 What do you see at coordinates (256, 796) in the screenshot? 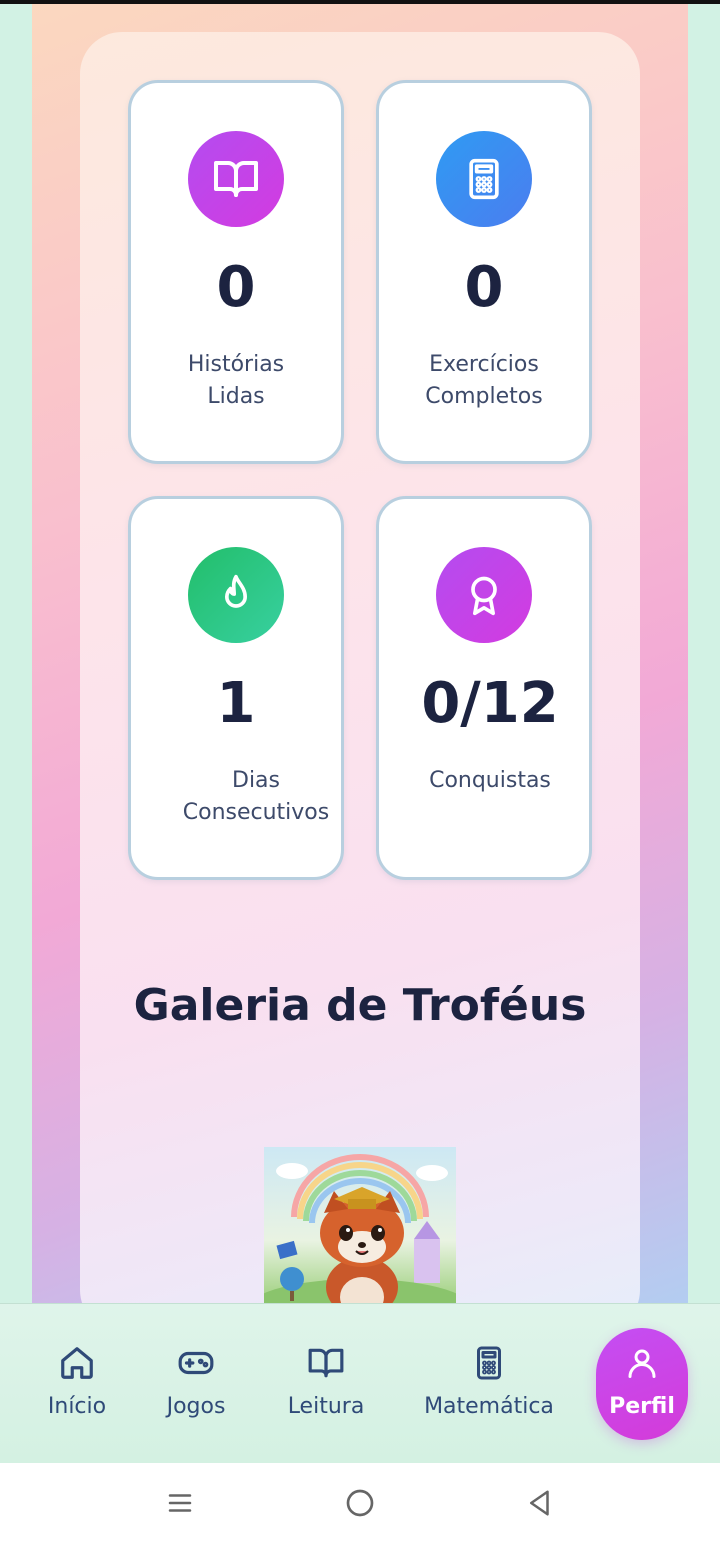
I see `stat-label: Dias Consecutivos` at bounding box center [256, 796].